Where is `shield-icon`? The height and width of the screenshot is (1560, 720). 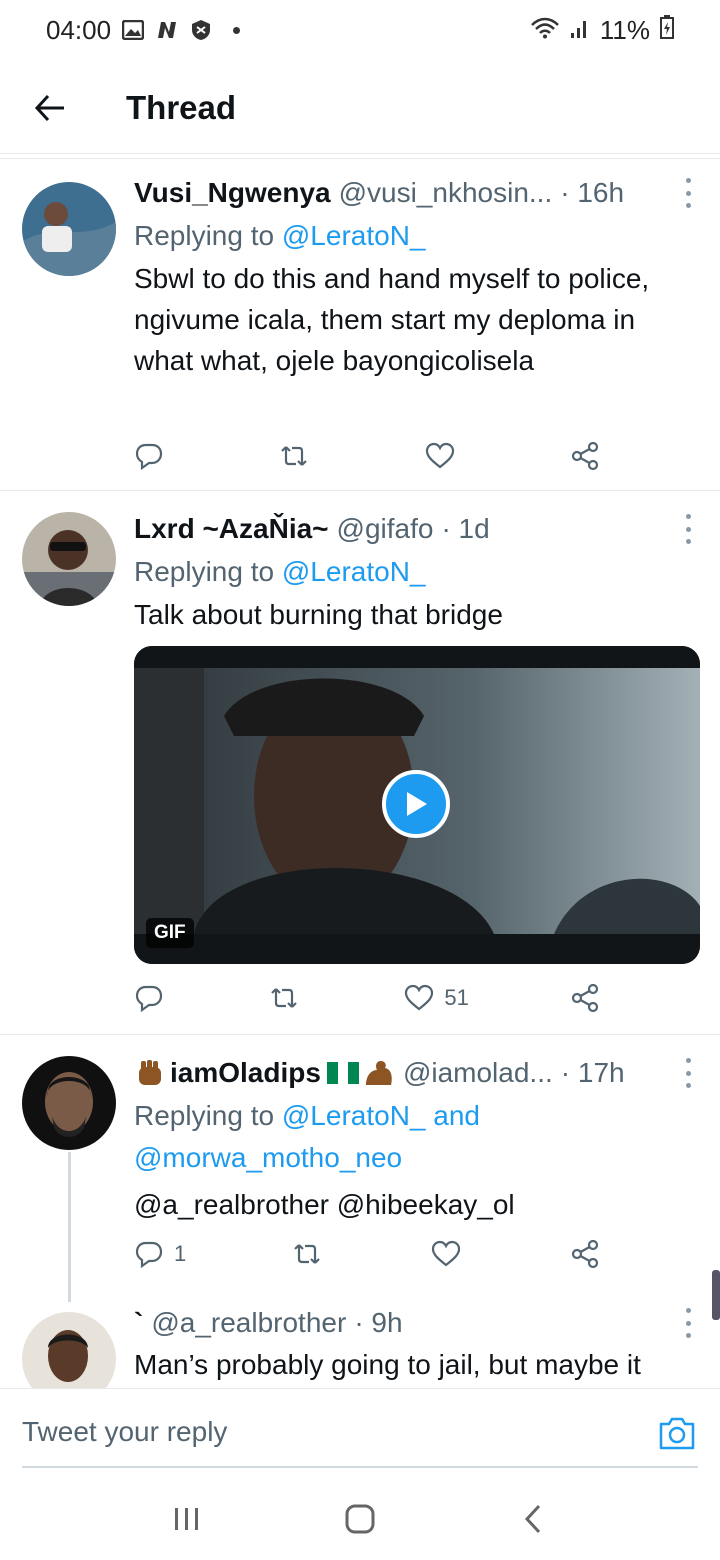
shield-icon is located at coordinates (201, 30).